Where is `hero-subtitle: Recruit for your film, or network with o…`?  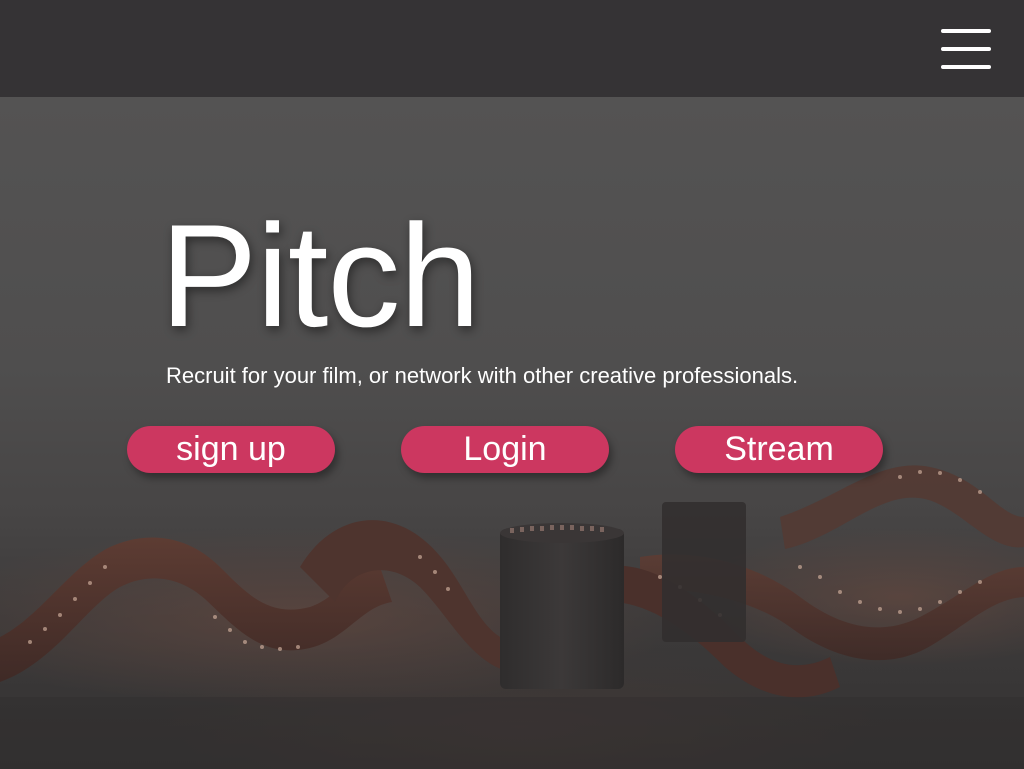
hero-subtitle: Recruit for your film, or network with o… is located at coordinates (482, 375).